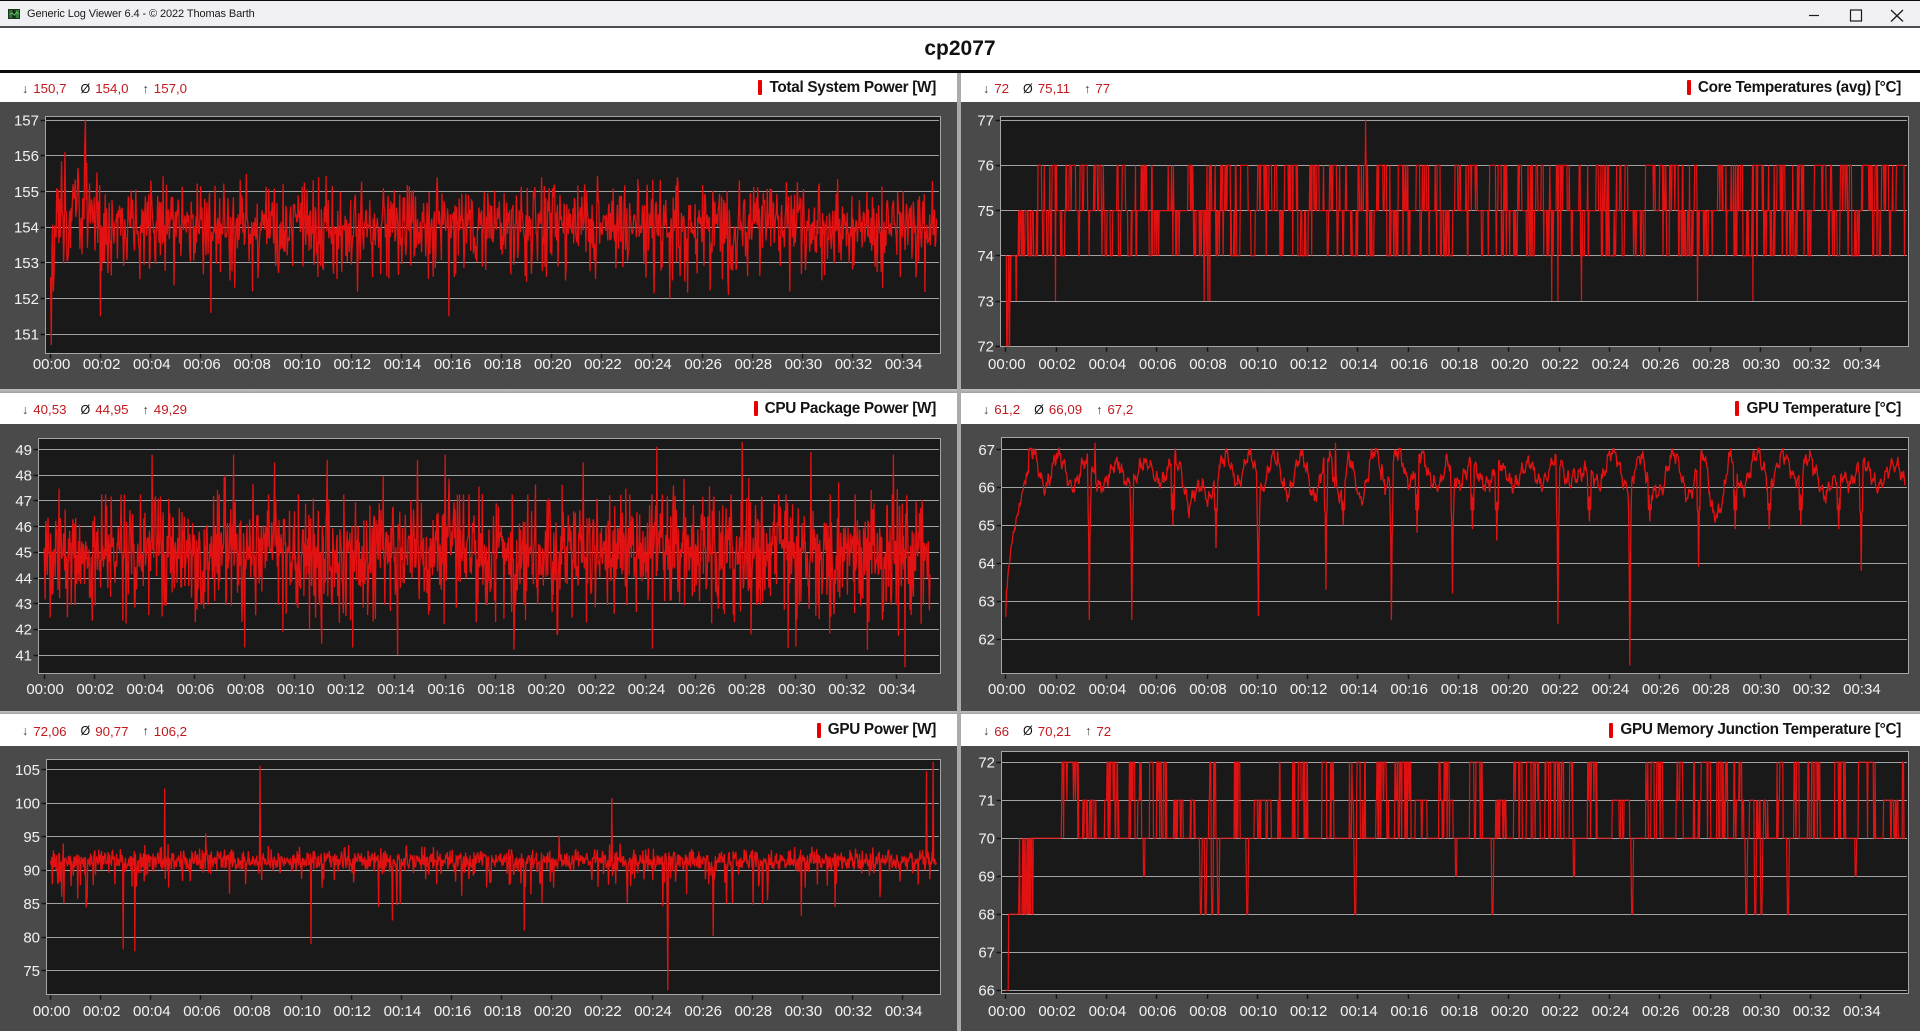  Describe the element at coordinates (26, 299) in the screenshot. I see `svg-text: 152` at that location.